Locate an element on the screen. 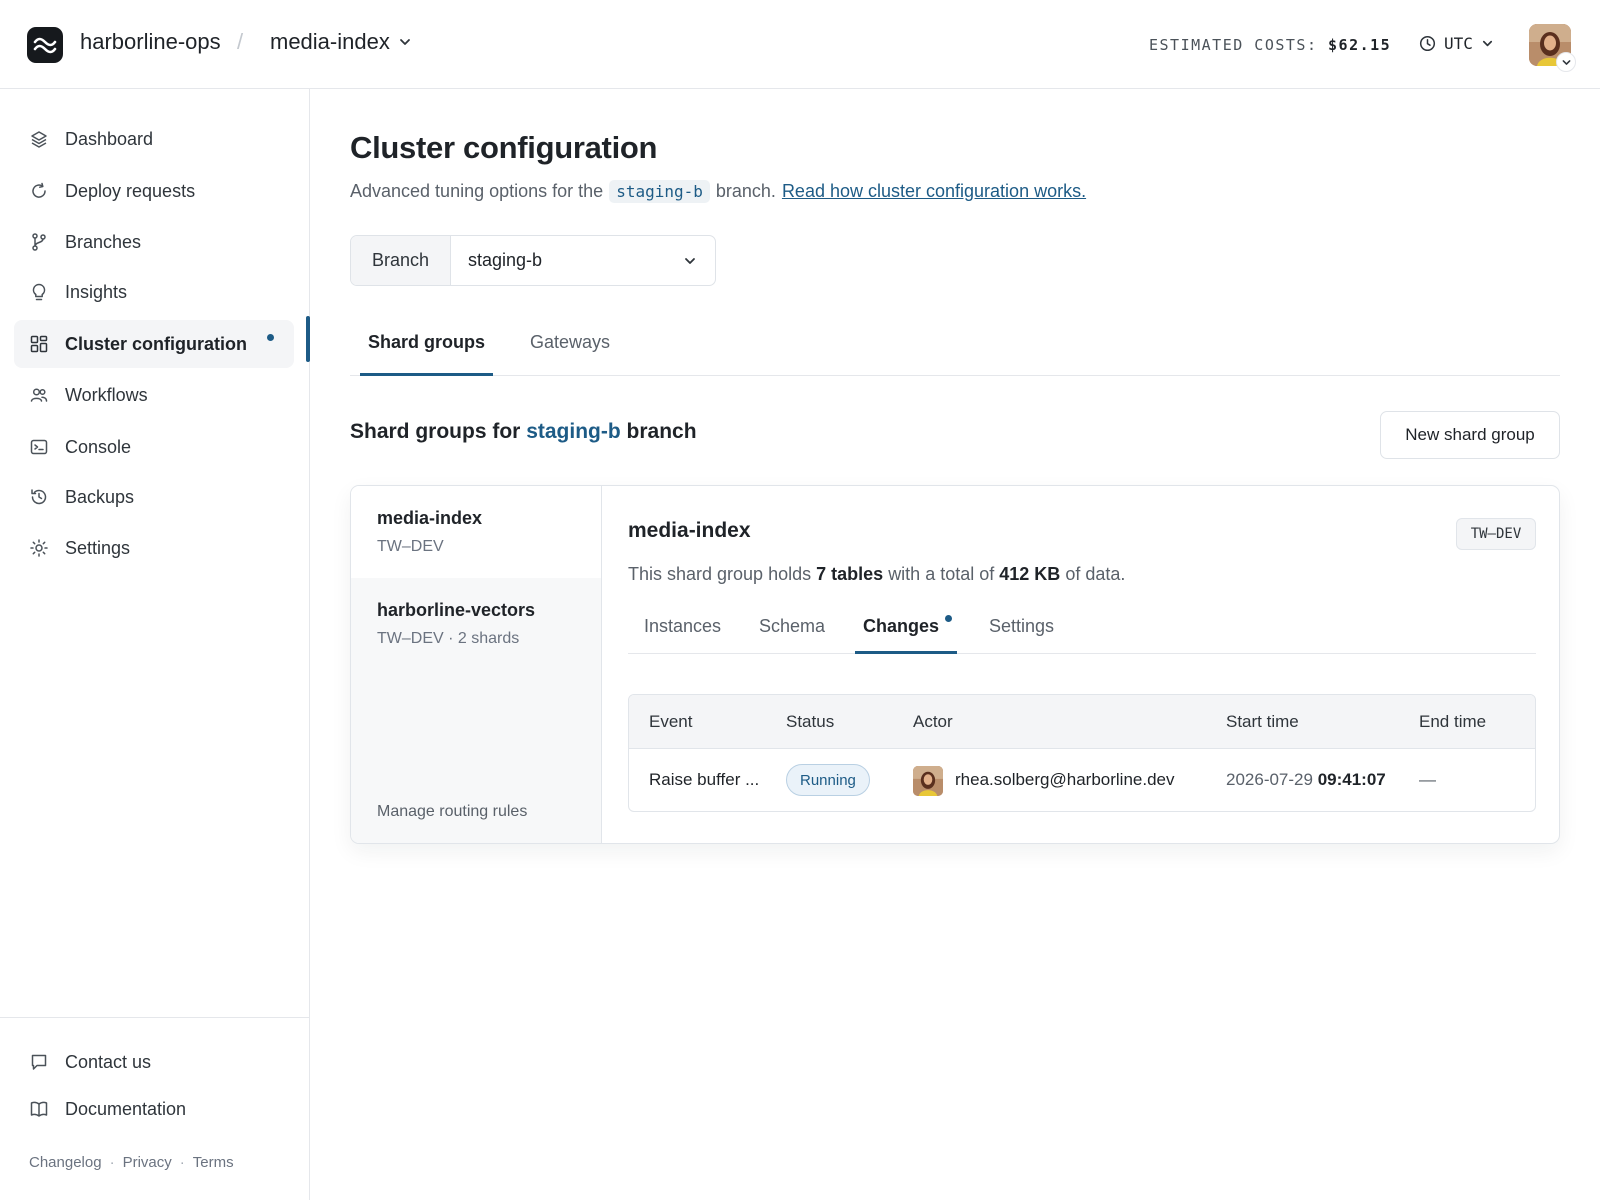 Image resolution: width=1600 pixels, height=1200 pixels. sidebar-item-documentation: Documentation is located at coordinates (154, 1109).